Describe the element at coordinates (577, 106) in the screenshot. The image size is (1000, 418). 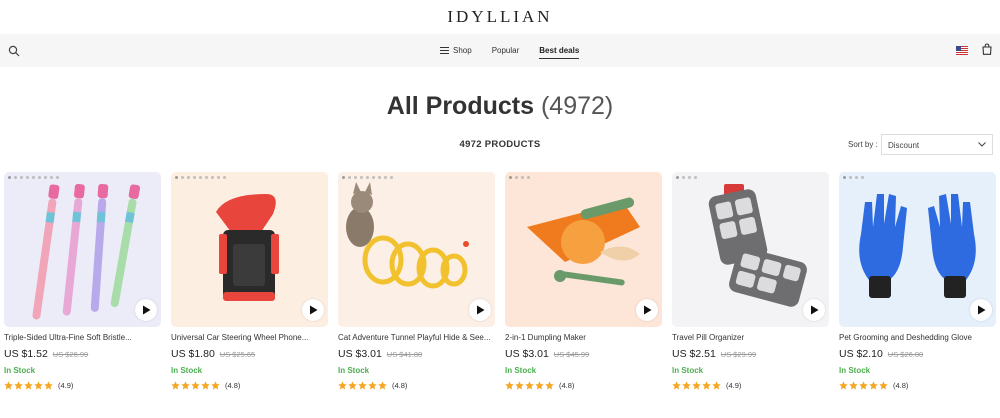
I see `page-title-count: (4972)` at that location.